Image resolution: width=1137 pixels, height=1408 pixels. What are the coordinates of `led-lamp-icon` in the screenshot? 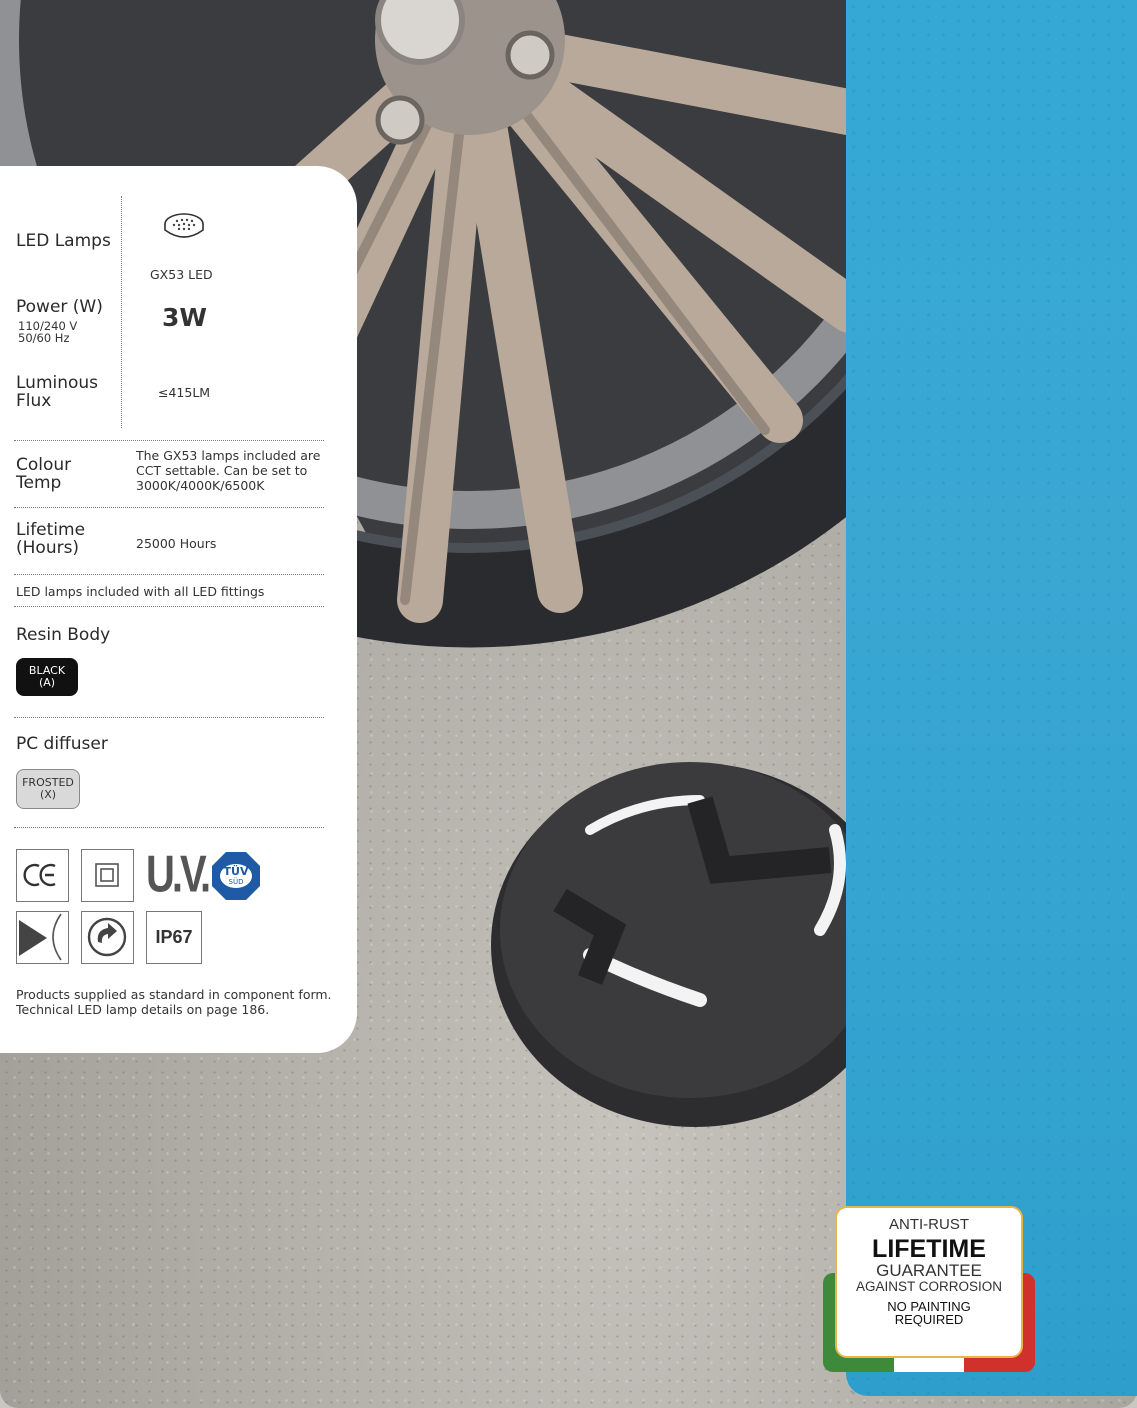 It's located at (184, 229).